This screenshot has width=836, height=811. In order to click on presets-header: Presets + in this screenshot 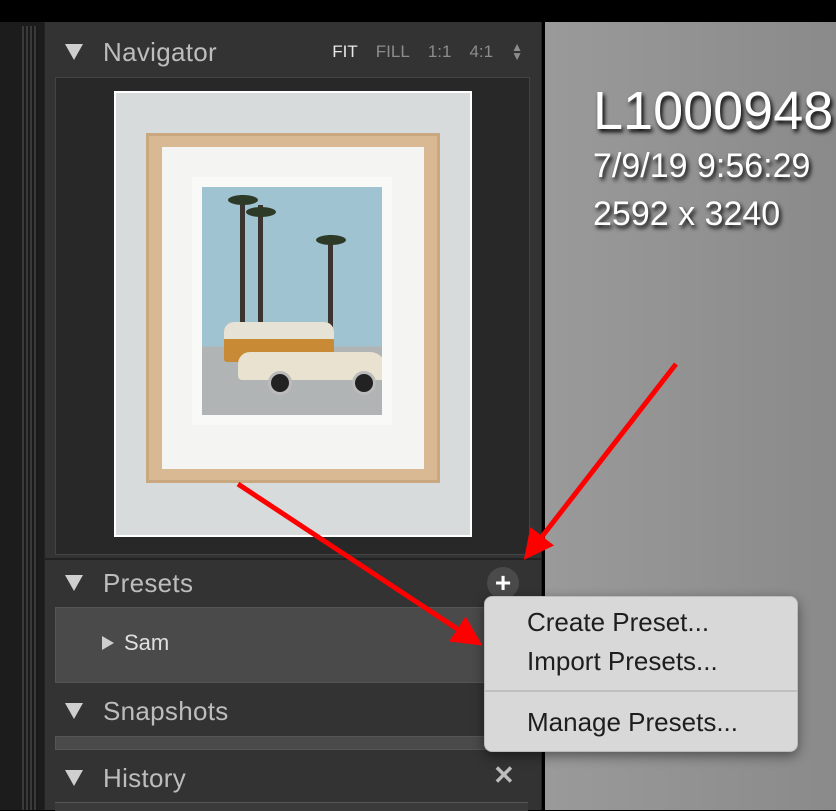, I will do `click(293, 583)`.